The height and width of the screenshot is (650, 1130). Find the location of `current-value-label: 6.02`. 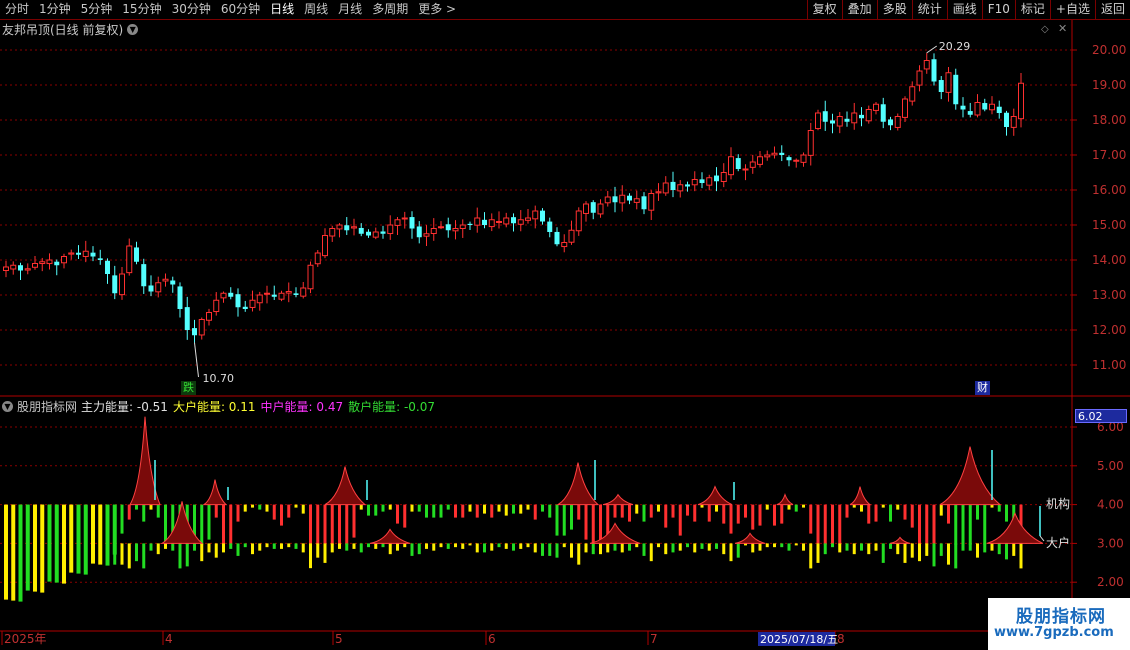

current-value-label: 6.02 is located at coordinates (1101, 416).